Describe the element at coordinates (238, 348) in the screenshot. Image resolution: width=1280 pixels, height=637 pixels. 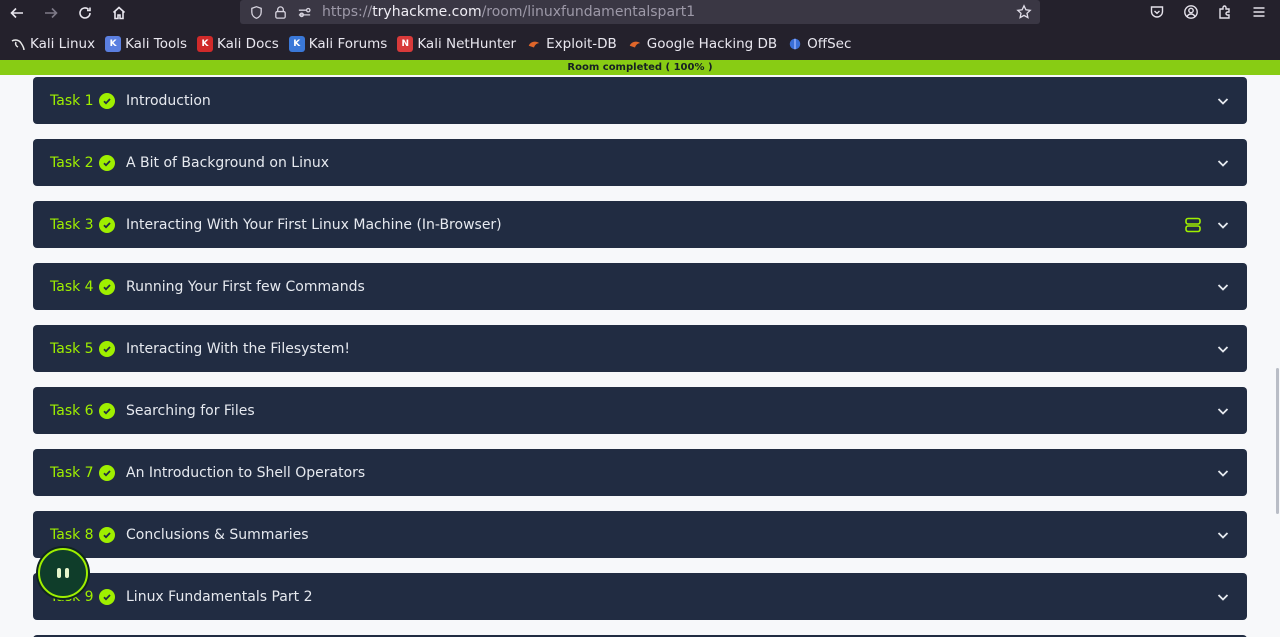
I see `task-title: Interacting With the Filesystem!` at that location.